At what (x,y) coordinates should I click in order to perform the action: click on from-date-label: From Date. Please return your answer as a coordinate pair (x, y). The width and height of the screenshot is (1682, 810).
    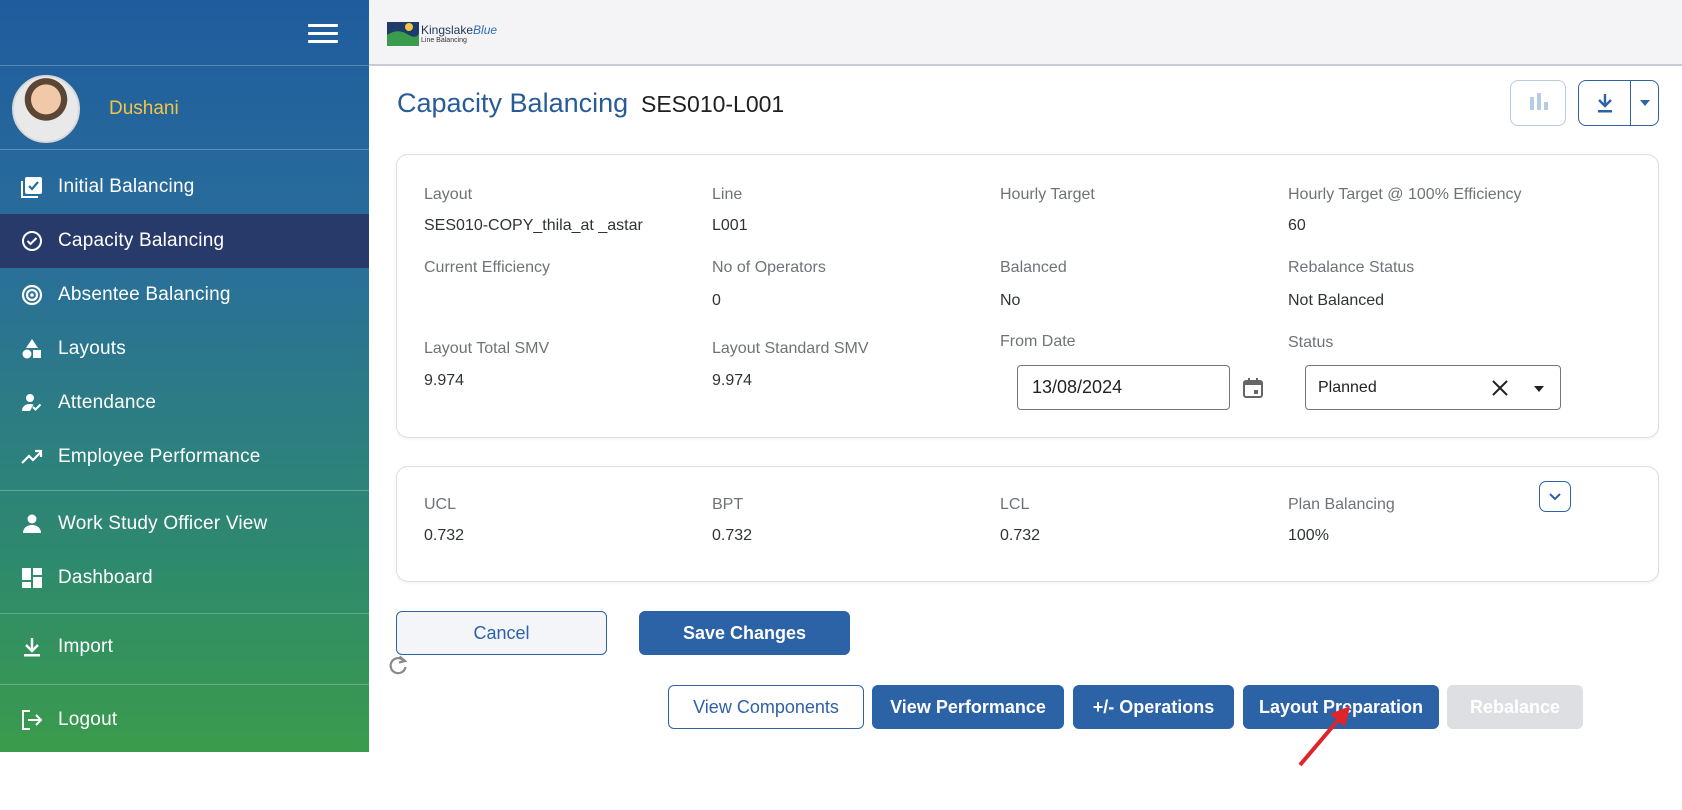
    Looking at the image, I should click on (1038, 341).